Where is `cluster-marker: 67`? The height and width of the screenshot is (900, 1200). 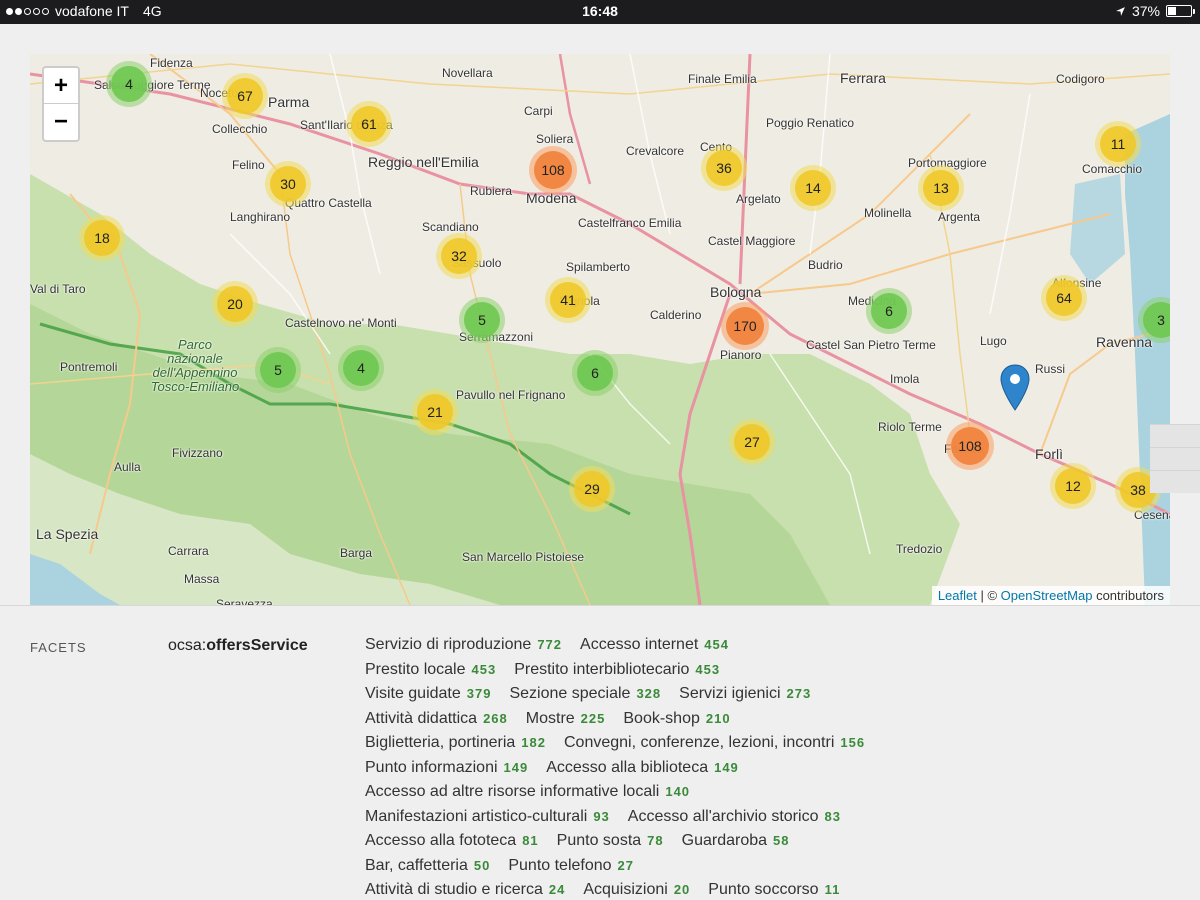 cluster-marker: 67 is located at coordinates (245, 96).